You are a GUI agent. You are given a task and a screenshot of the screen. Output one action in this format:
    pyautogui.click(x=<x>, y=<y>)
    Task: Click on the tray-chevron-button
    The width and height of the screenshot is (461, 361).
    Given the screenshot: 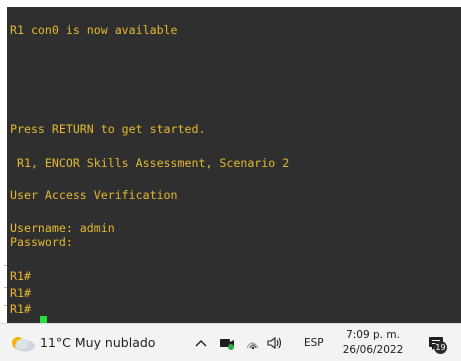 What is the action you would take?
    pyautogui.click(x=201, y=342)
    